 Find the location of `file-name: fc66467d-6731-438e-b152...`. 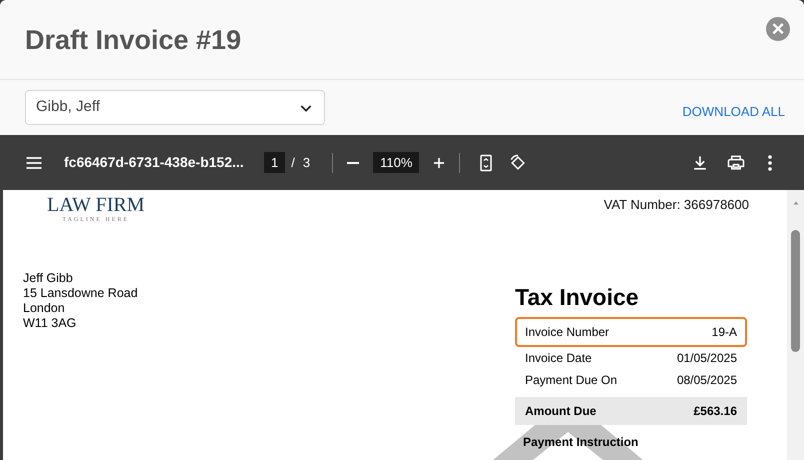

file-name: fc66467d-6731-438e-b152... is located at coordinates (154, 162).